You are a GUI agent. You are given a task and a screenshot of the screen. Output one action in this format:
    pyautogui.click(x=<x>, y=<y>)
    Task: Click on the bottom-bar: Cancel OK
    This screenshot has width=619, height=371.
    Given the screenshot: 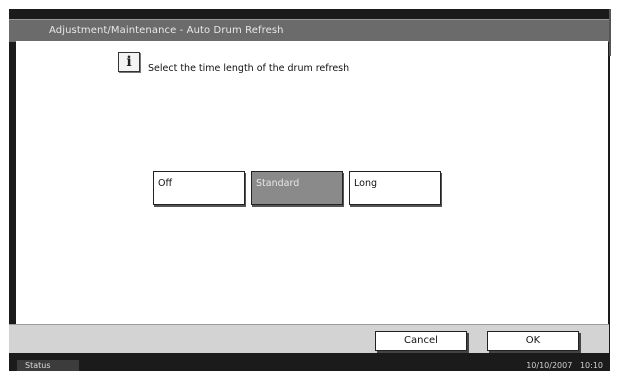 What is the action you would take?
    pyautogui.click(x=309, y=338)
    